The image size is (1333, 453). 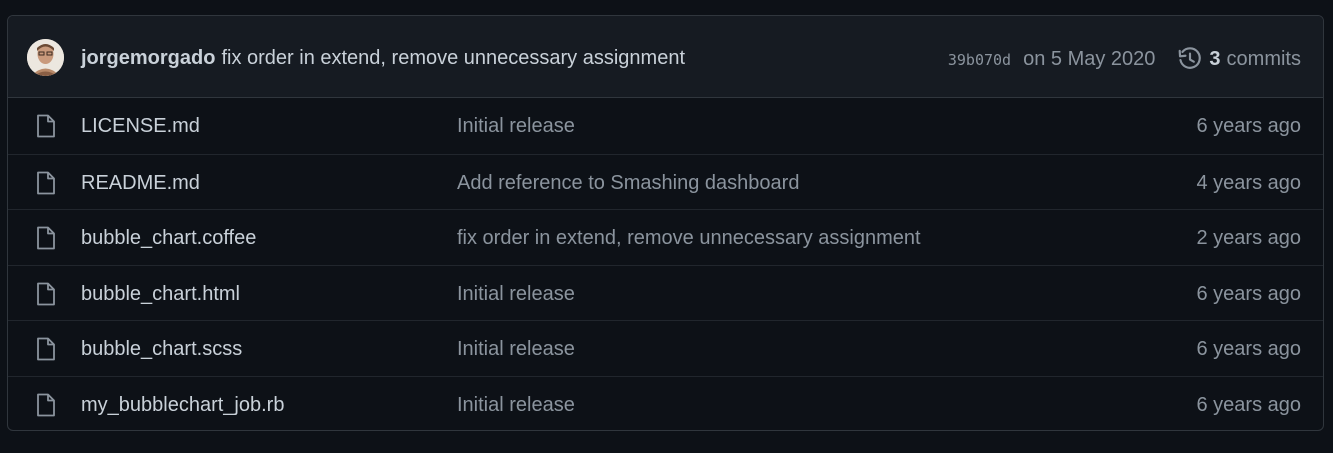 What do you see at coordinates (1248, 238) in the screenshot?
I see `file-commit-age: 2 years ago` at bounding box center [1248, 238].